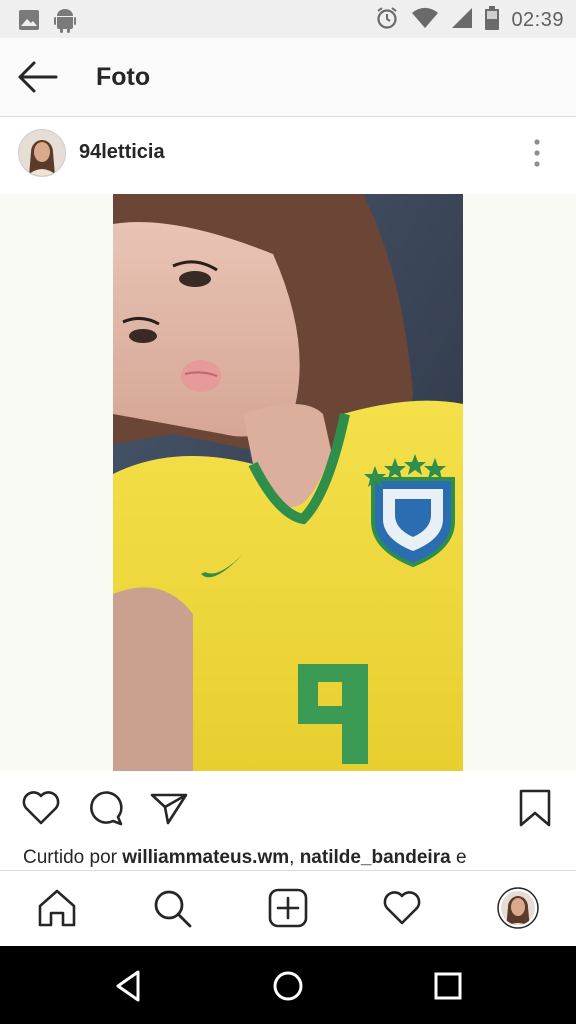 Image resolution: width=576 pixels, height=1024 pixels. I want to click on post-username: 94letticia, so click(122, 152).